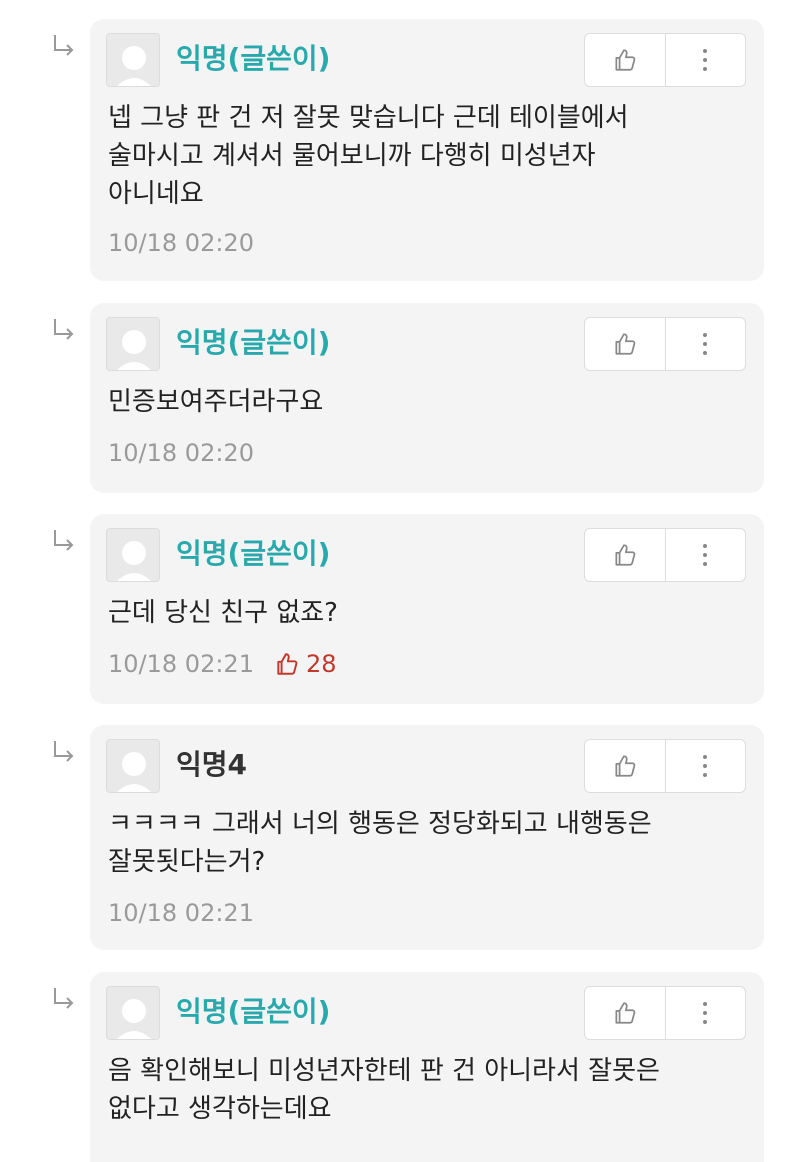 This screenshot has width=800, height=1162. What do you see at coordinates (384, 1090) in the screenshot?
I see `comment-content: 음 확인해보니 미성년자한테 판 건 아니라서 잘못은 없다고 생각하는데요` at bounding box center [384, 1090].